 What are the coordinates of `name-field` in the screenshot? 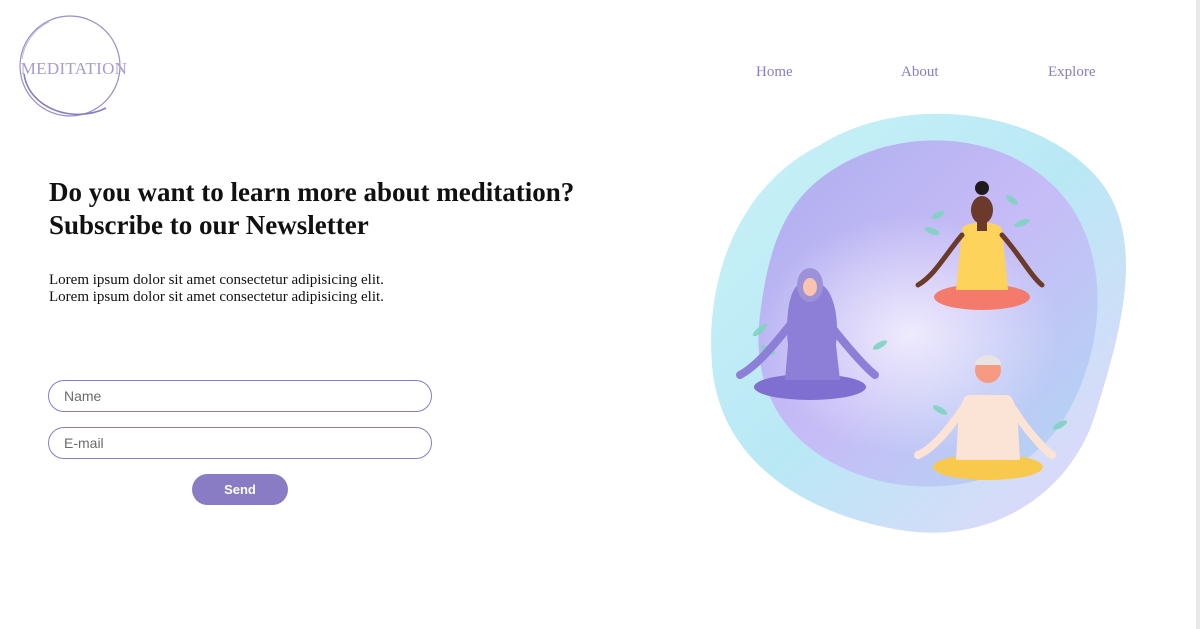 It's located at (240, 396).